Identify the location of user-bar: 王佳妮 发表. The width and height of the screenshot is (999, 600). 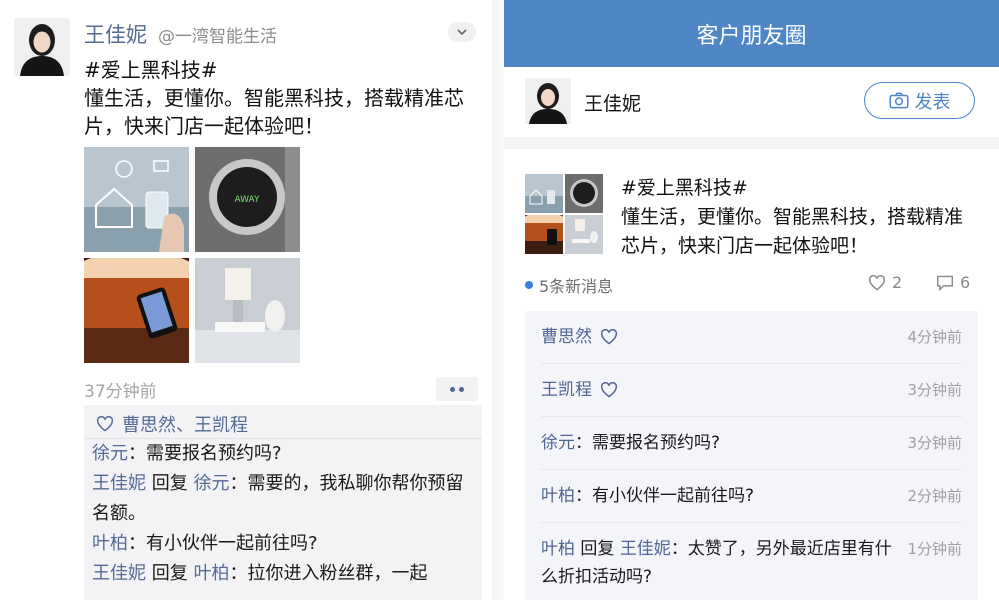
(751, 102).